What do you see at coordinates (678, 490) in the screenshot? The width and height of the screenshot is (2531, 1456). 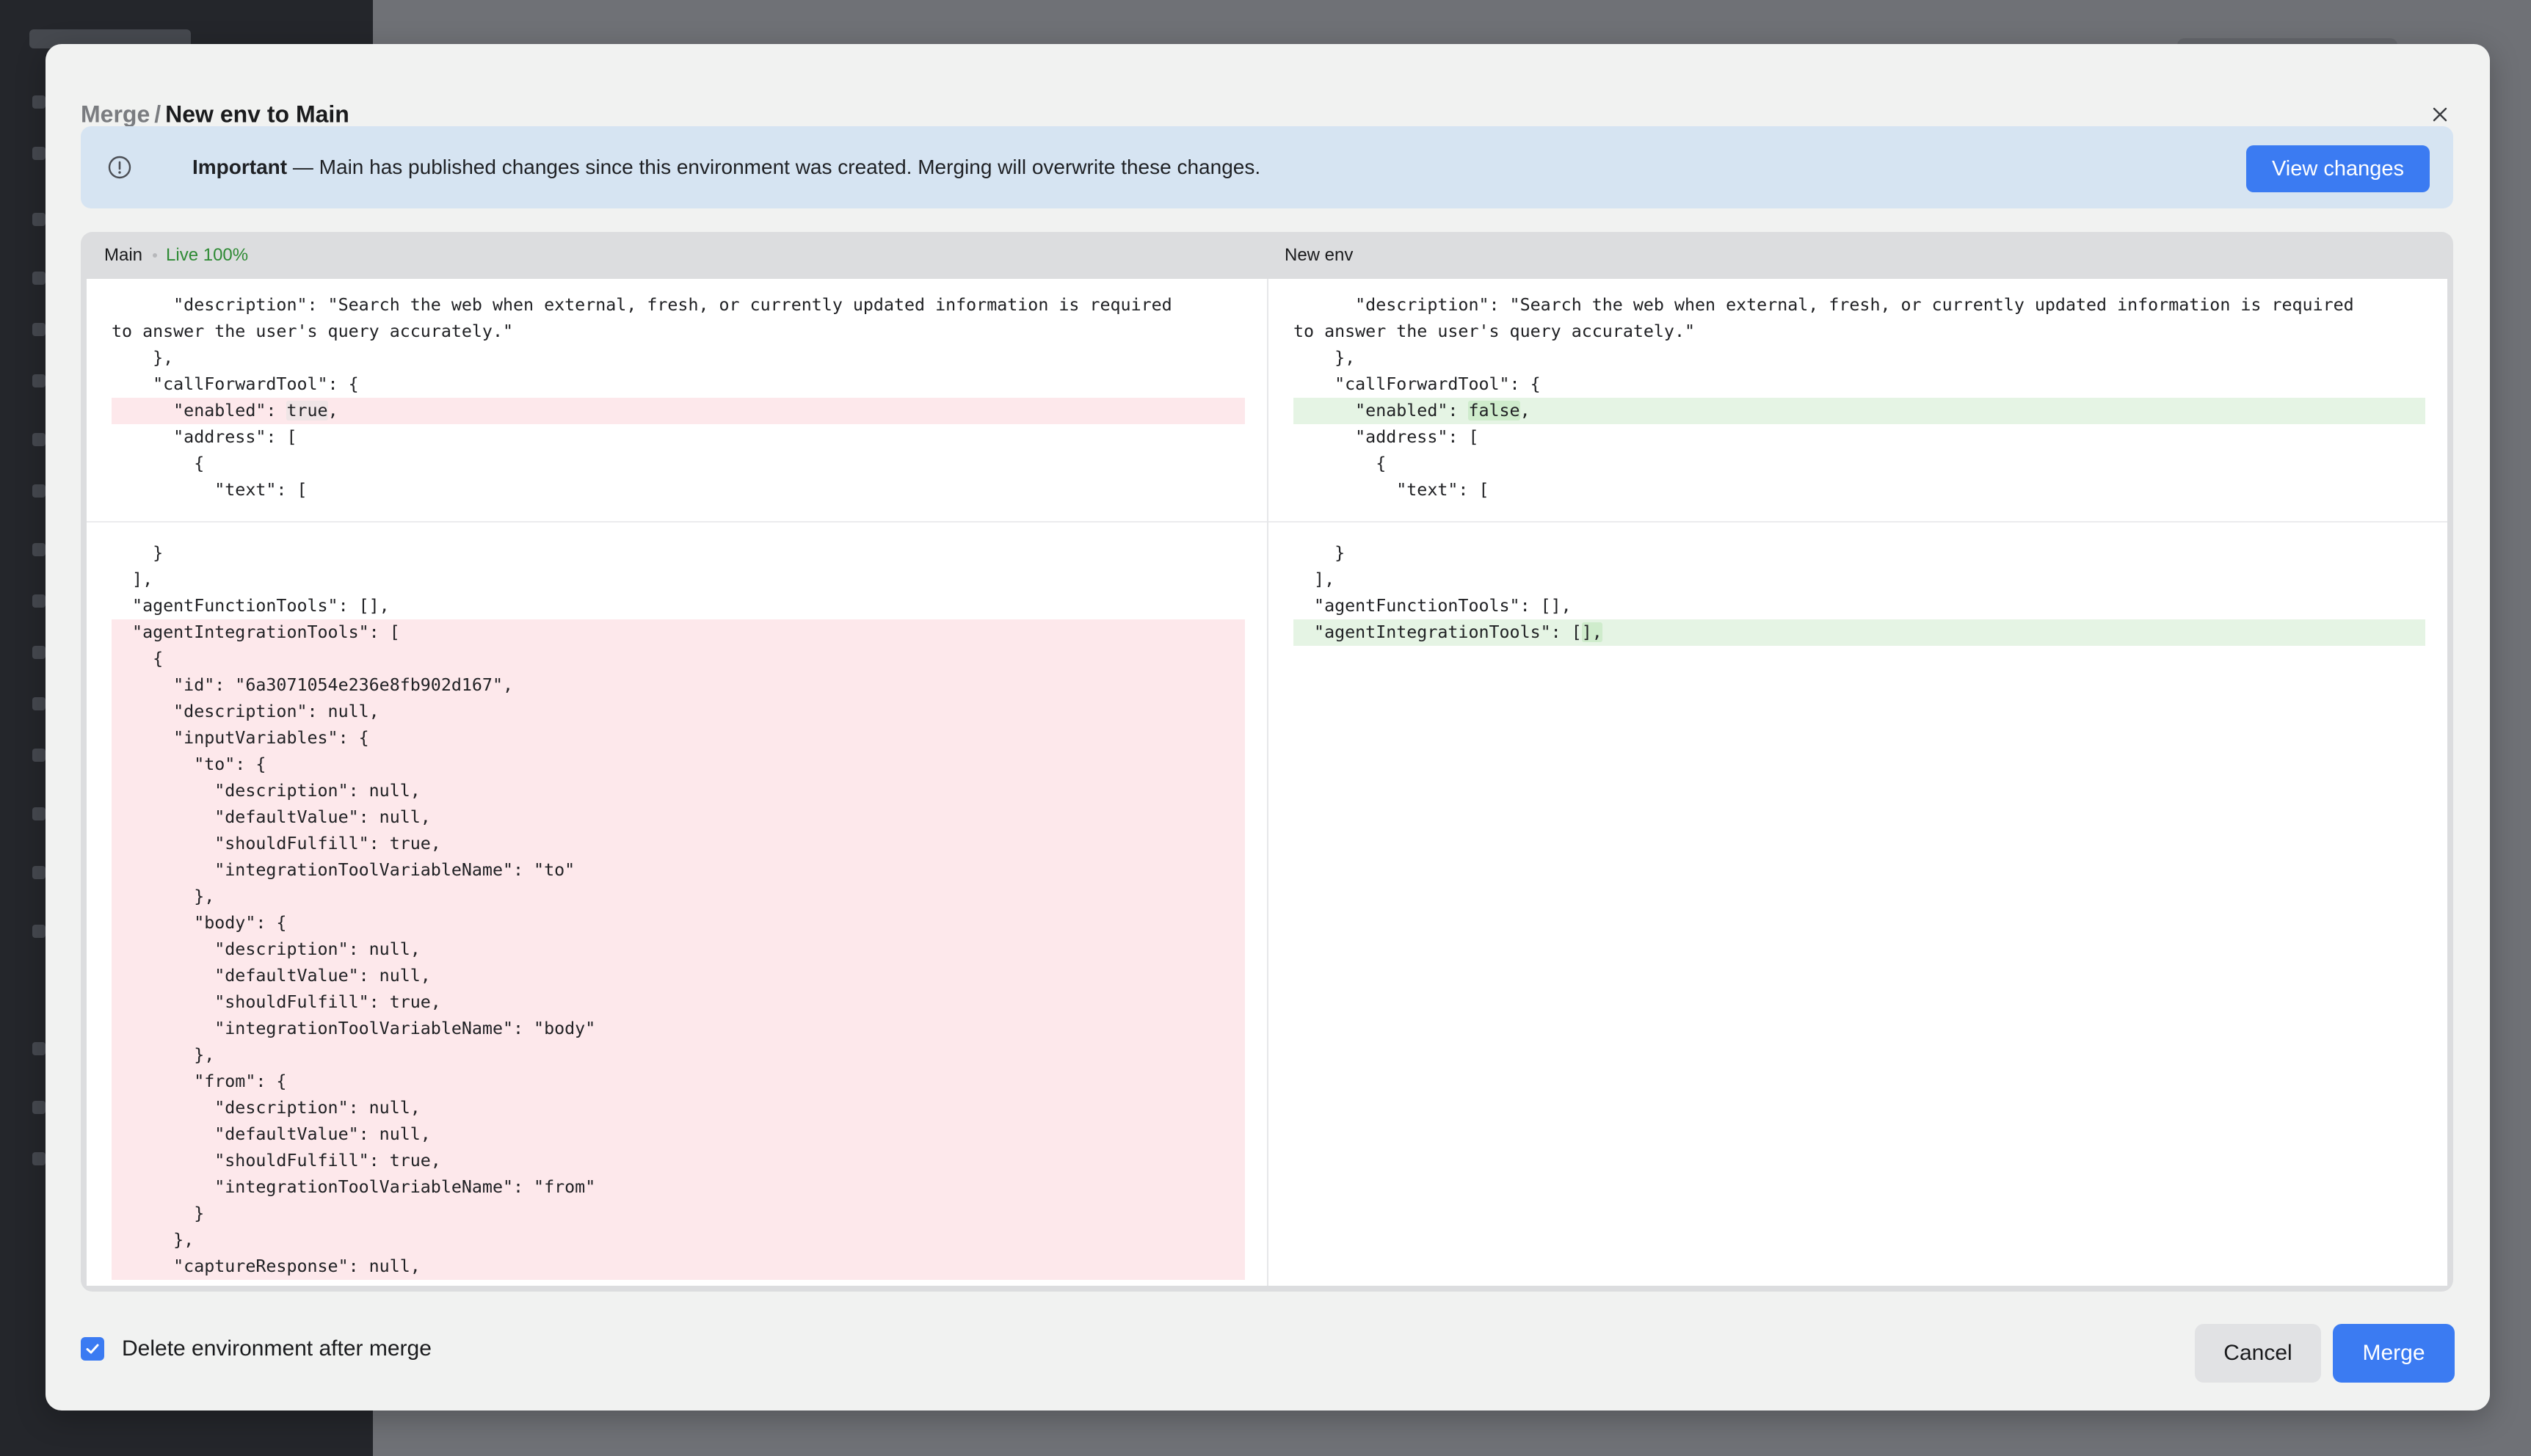 I see `left-code-line: "text": [` at bounding box center [678, 490].